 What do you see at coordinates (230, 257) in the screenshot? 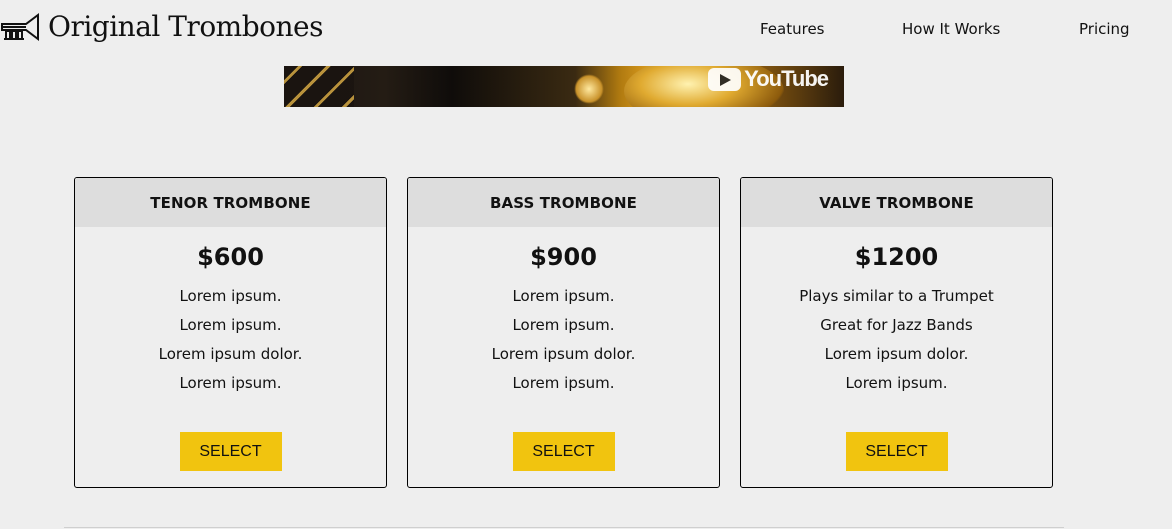
I see `product-price: $600` at bounding box center [230, 257].